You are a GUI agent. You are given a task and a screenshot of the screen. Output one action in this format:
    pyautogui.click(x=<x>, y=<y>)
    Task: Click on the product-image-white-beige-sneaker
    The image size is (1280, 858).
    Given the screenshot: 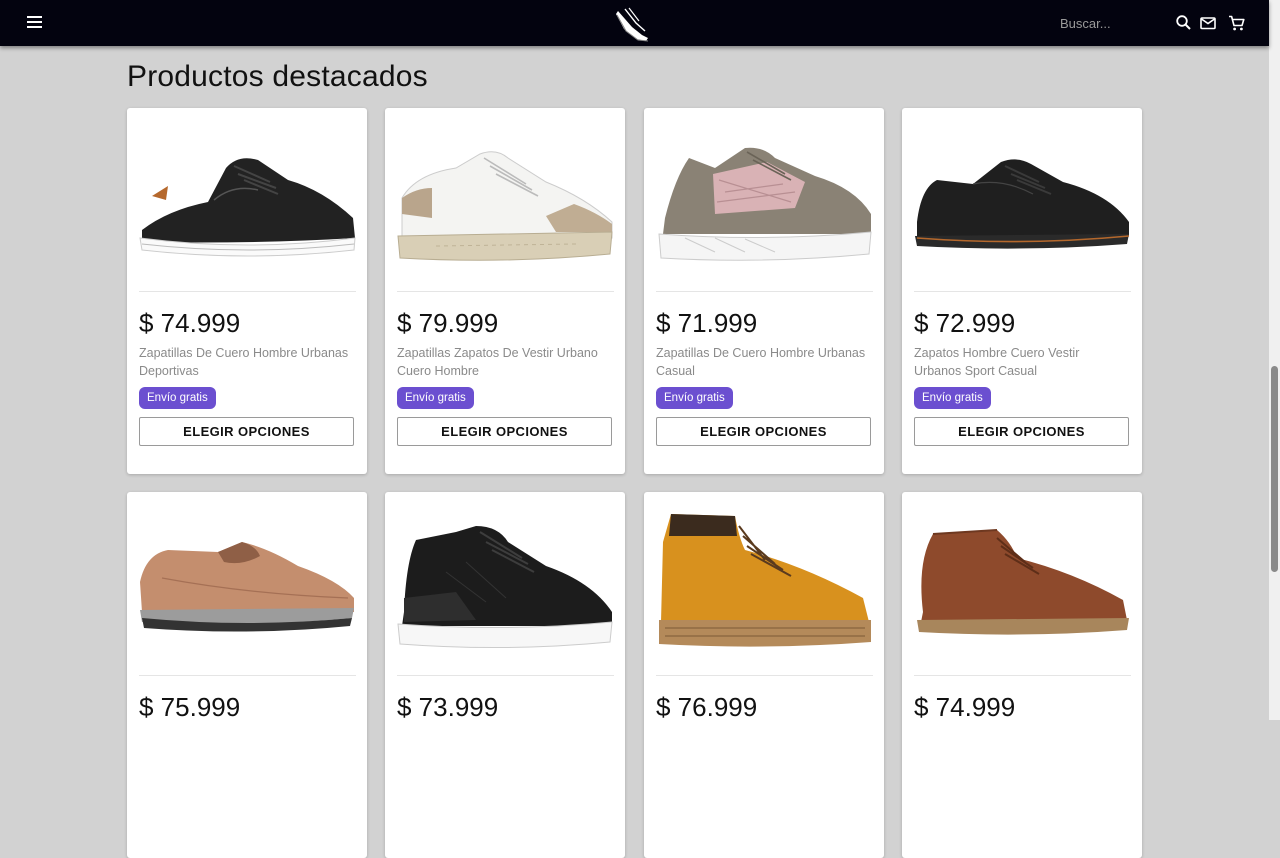 What is the action you would take?
    pyautogui.click(x=505, y=203)
    